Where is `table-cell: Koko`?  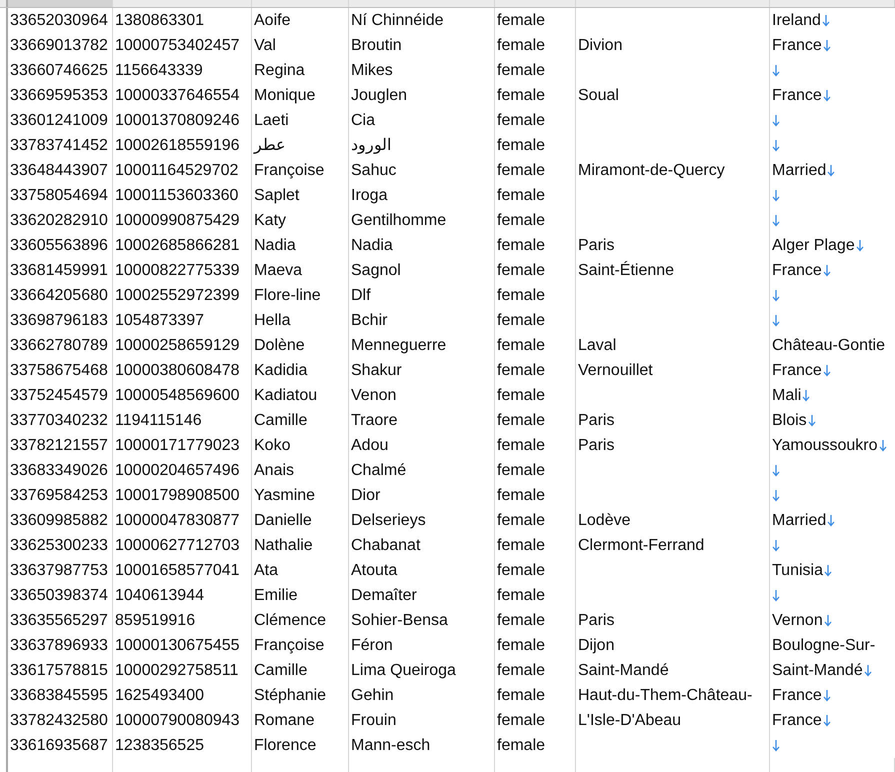 table-cell: Koko is located at coordinates (272, 446).